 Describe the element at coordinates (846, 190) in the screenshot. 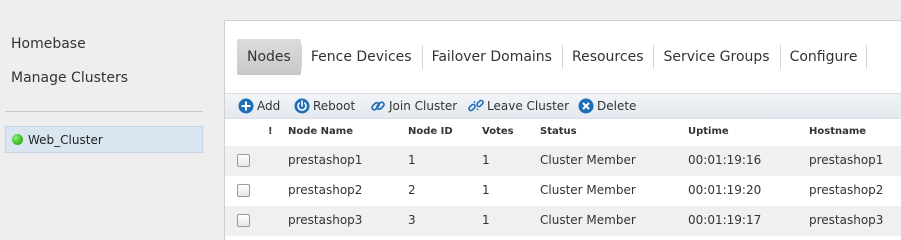

I see `hostname-cell: prestashop2` at that location.